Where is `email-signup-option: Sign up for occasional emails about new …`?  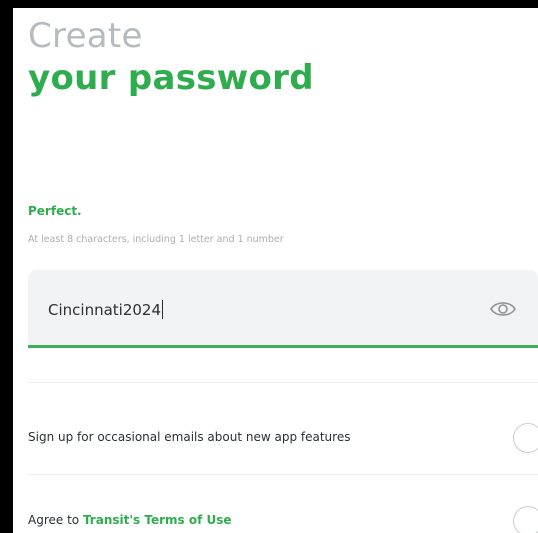
email-signup-option: Sign up for occasional emails about new … is located at coordinates (283, 439).